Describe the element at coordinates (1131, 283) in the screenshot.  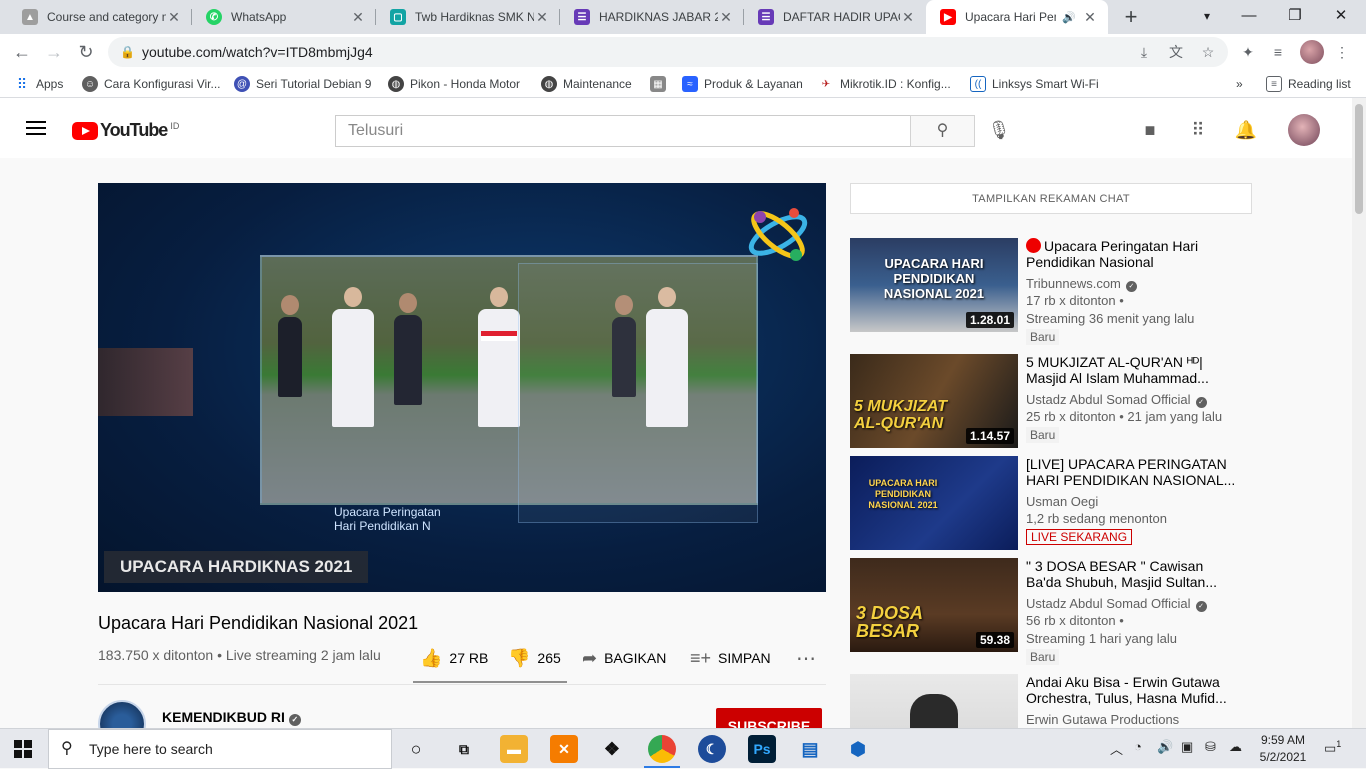
I see `recommended-channel: Tribunnews.com ✓` at that location.